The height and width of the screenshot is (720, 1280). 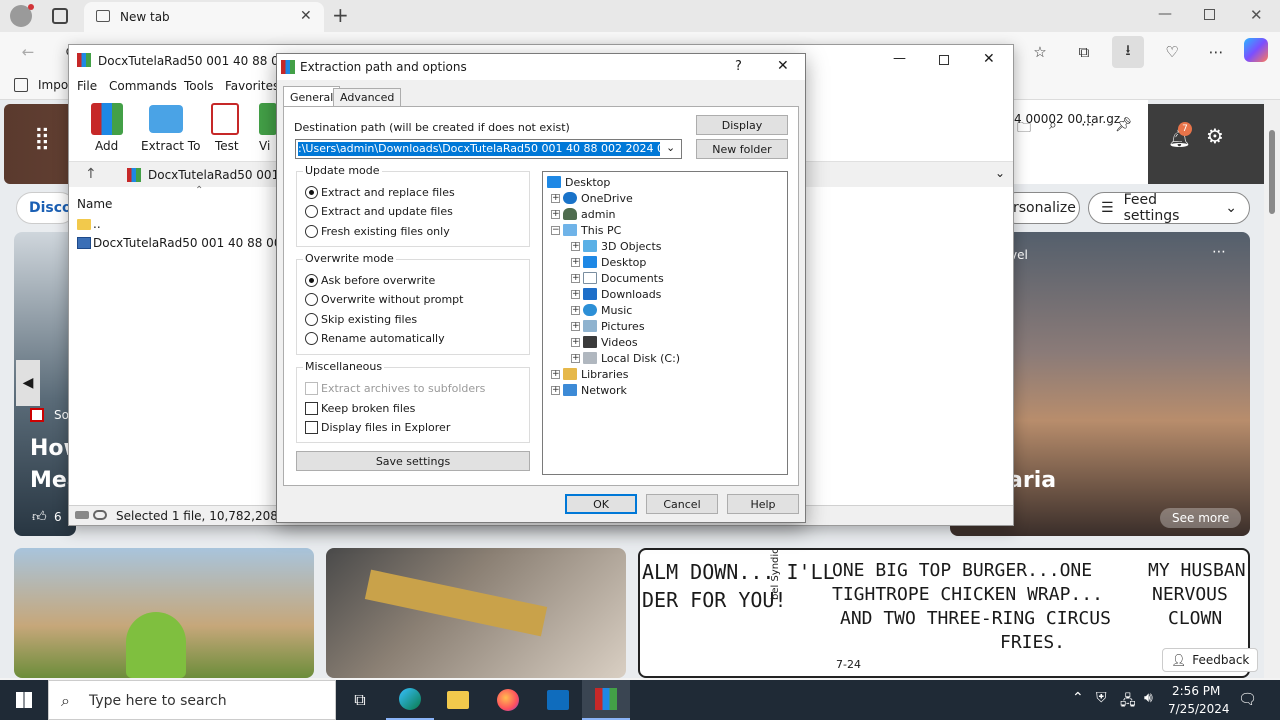 What do you see at coordinates (1148, 698) in the screenshot?
I see `tray-volume-icon: 🔊︎` at bounding box center [1148, 698].